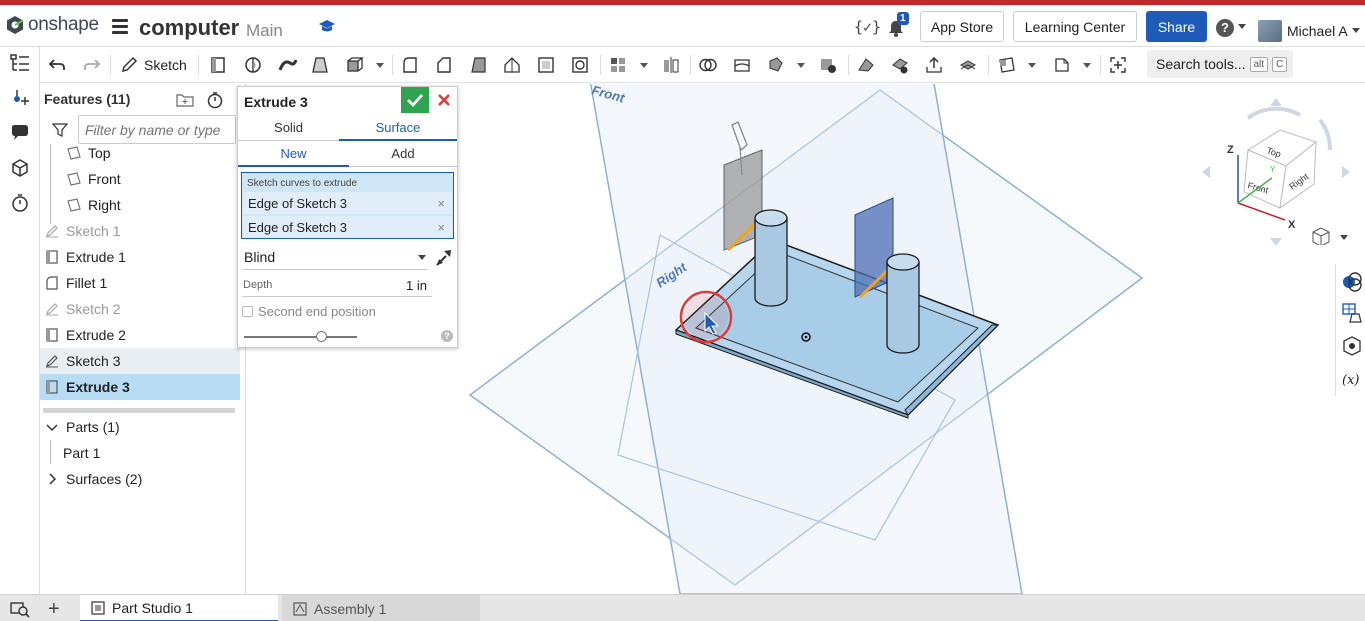 The image size is (1365, 621). What do you see at coordinates (327, 26) in the screenshot?
I see `graduation-cap-icon` at bounding box center [327, 26].